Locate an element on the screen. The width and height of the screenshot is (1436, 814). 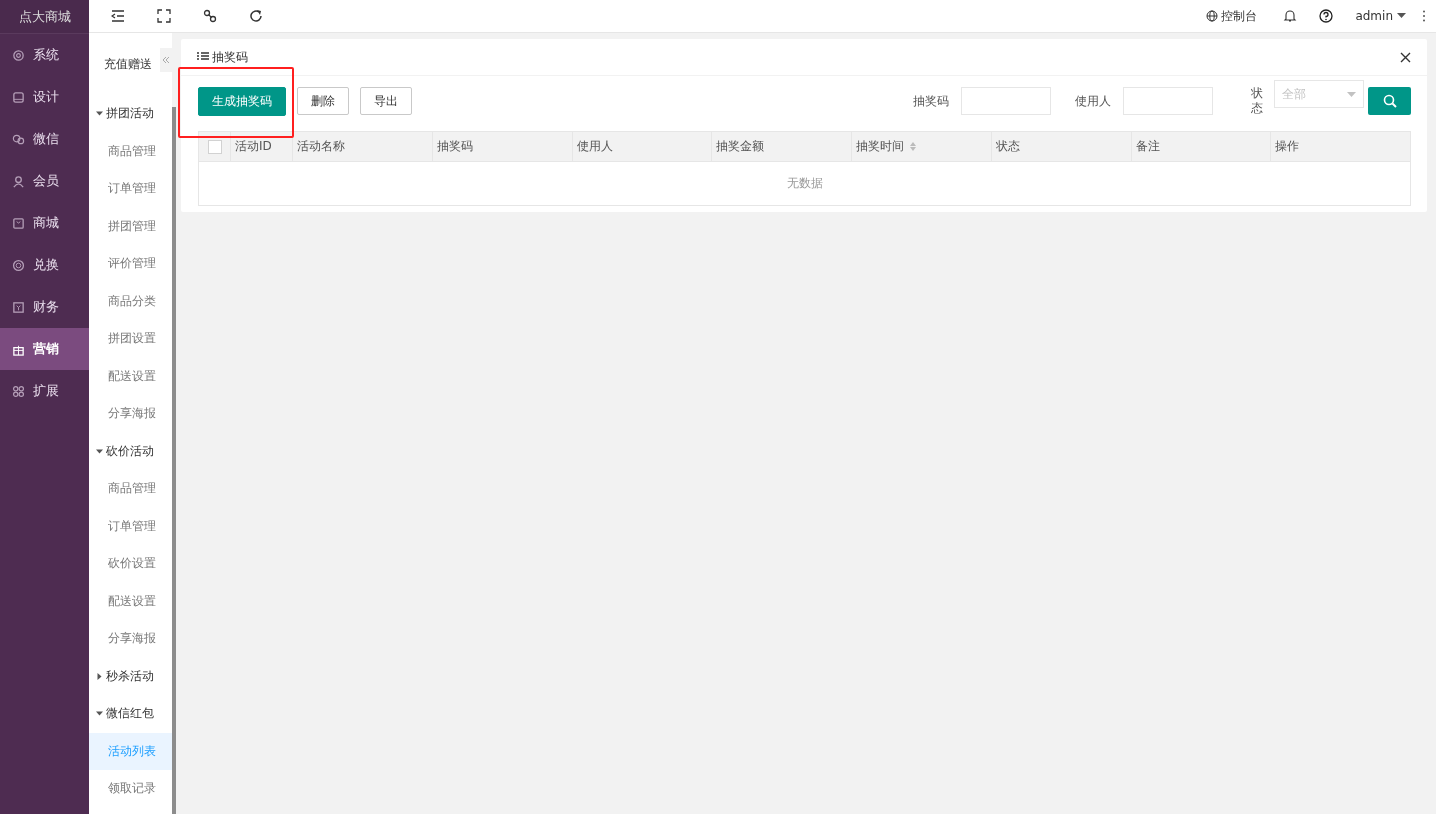
filter-label: 抽奖码 is located at coordinates (931, 101).